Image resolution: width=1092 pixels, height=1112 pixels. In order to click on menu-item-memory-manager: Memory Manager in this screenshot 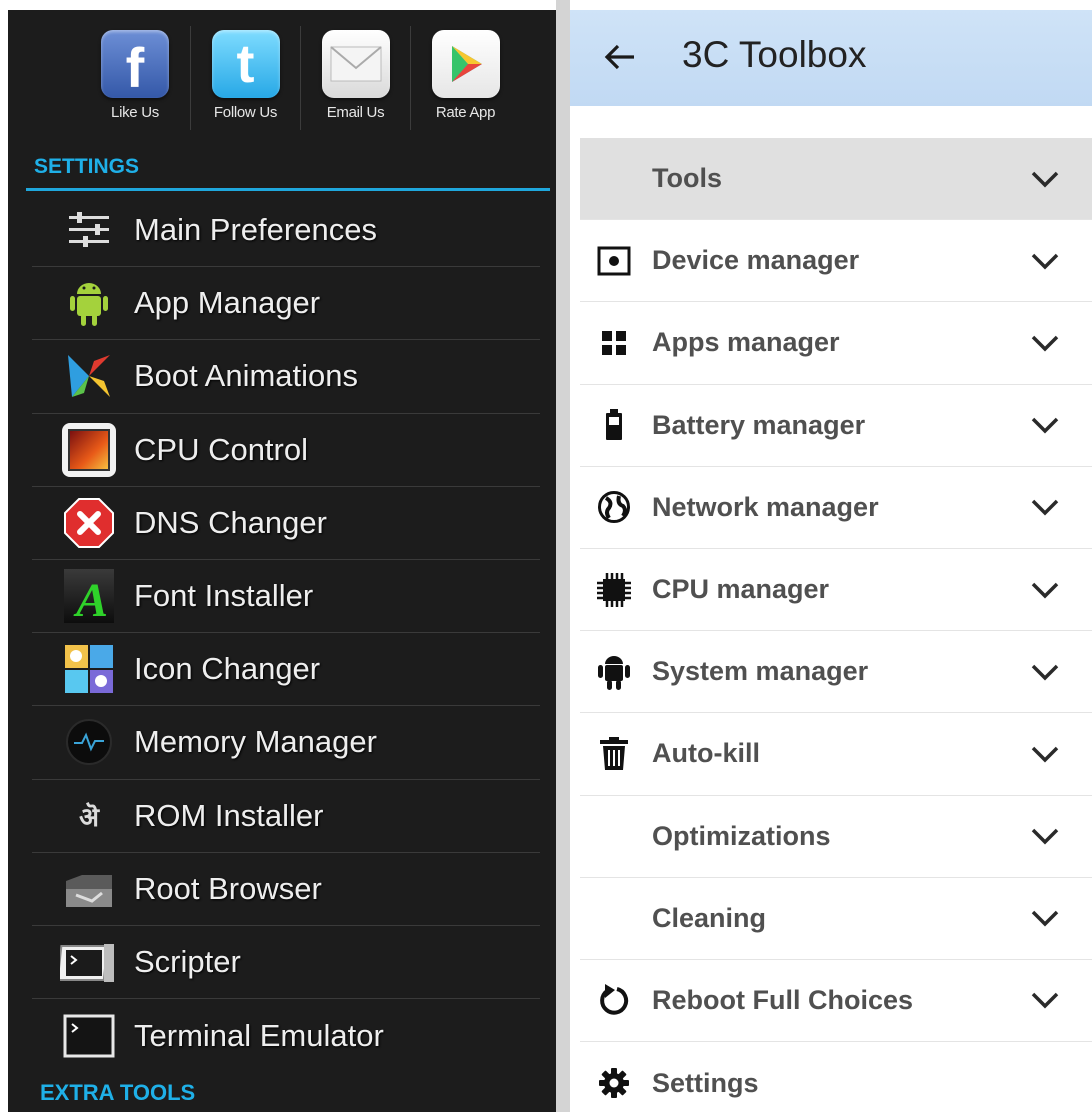, I will do `click(286, 743)`.